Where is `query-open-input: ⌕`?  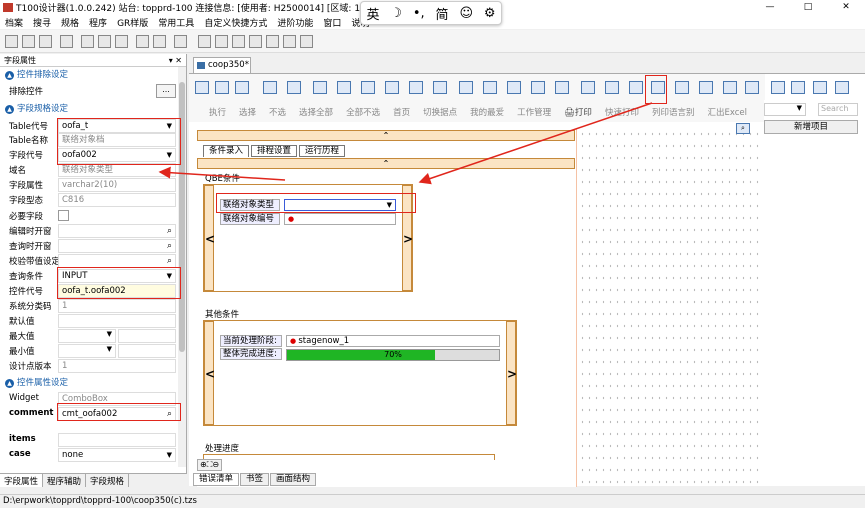
query-open-input: ⌕ is located at coordinates (117, 246).